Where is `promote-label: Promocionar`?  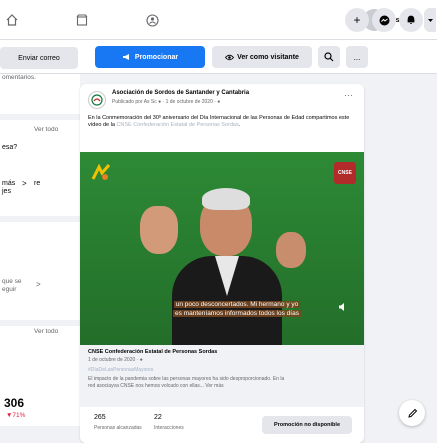 promote-label: Promocionar is located at coordinates (156, 57).